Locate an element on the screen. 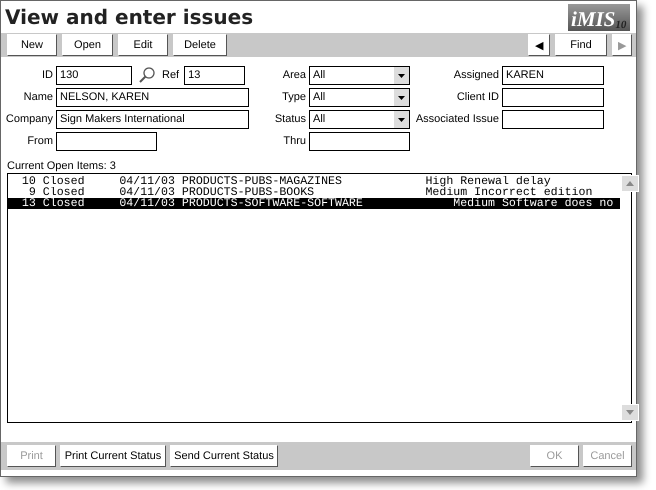 The image size is (656, 490). field-label: Ref is located at coordinates (171, 75).